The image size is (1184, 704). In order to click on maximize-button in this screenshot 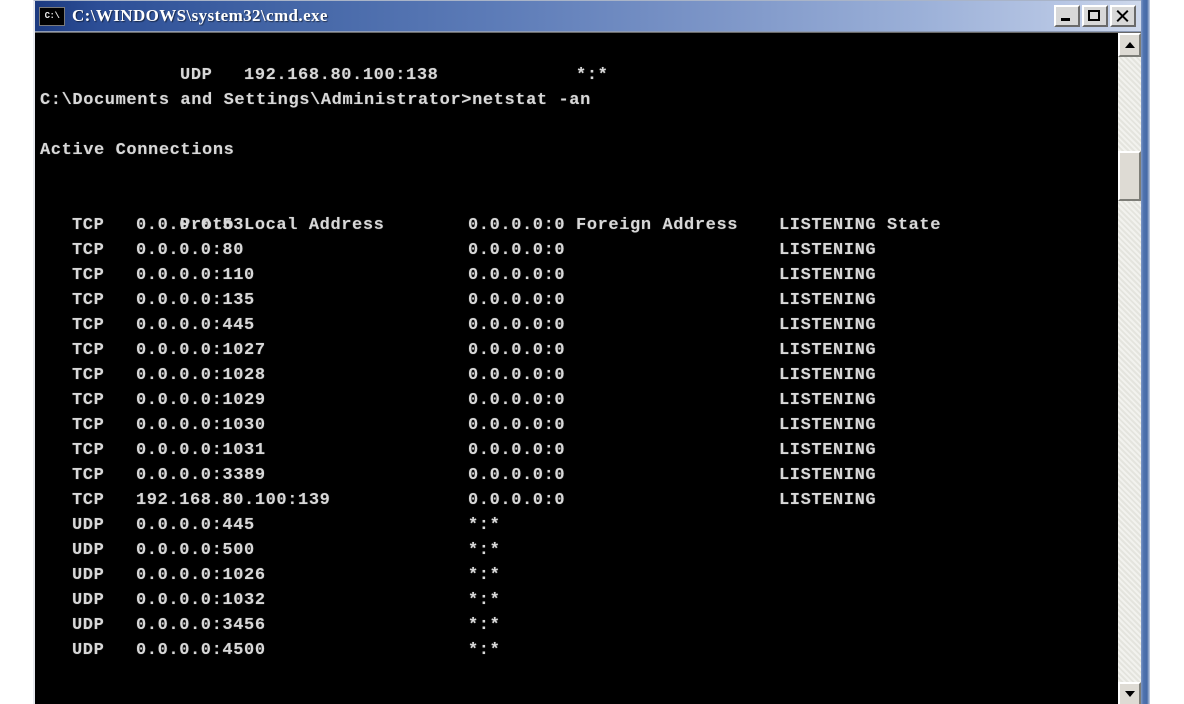, I will do `click(1095, 16)`.